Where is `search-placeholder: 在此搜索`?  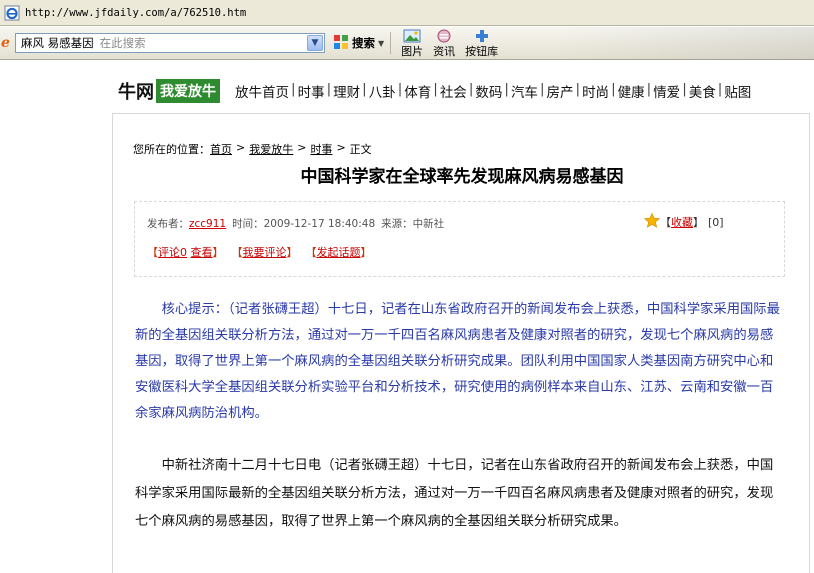 search-placeholder: 在此搜索 is located at coordinates (122, 43).